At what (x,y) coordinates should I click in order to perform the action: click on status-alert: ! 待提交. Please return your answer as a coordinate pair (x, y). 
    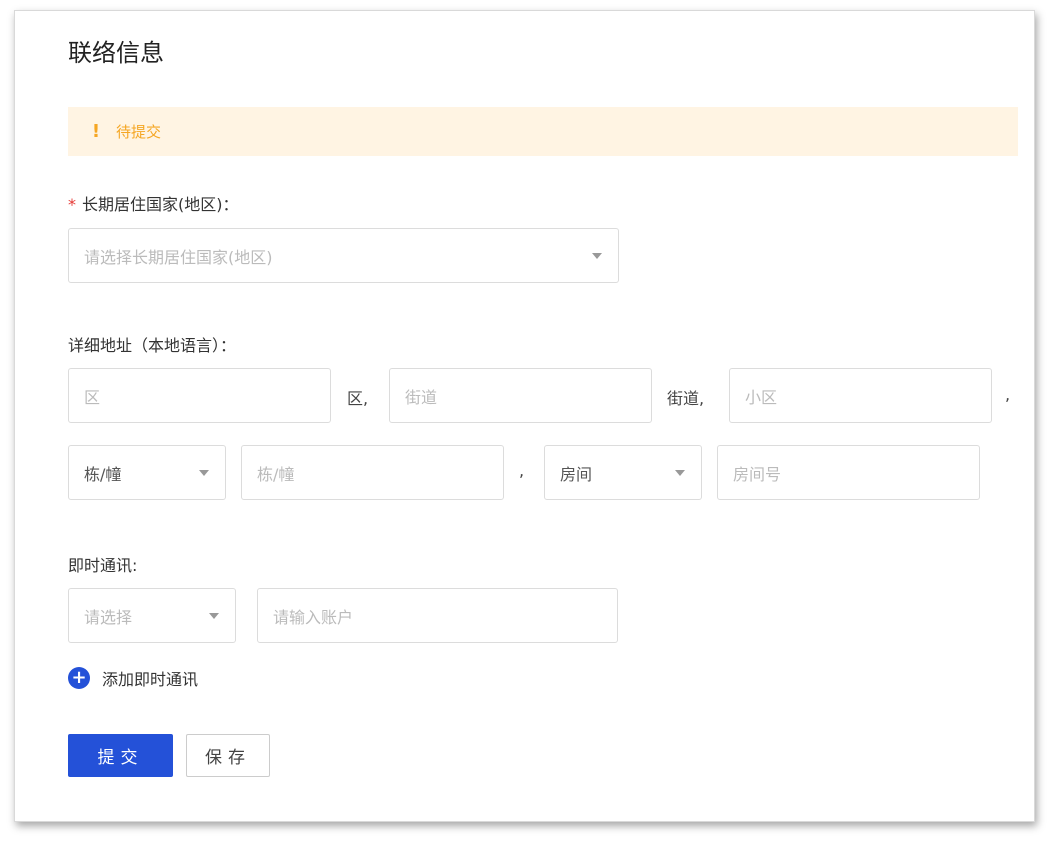
    Looking at the image, I should click on (543, 131).